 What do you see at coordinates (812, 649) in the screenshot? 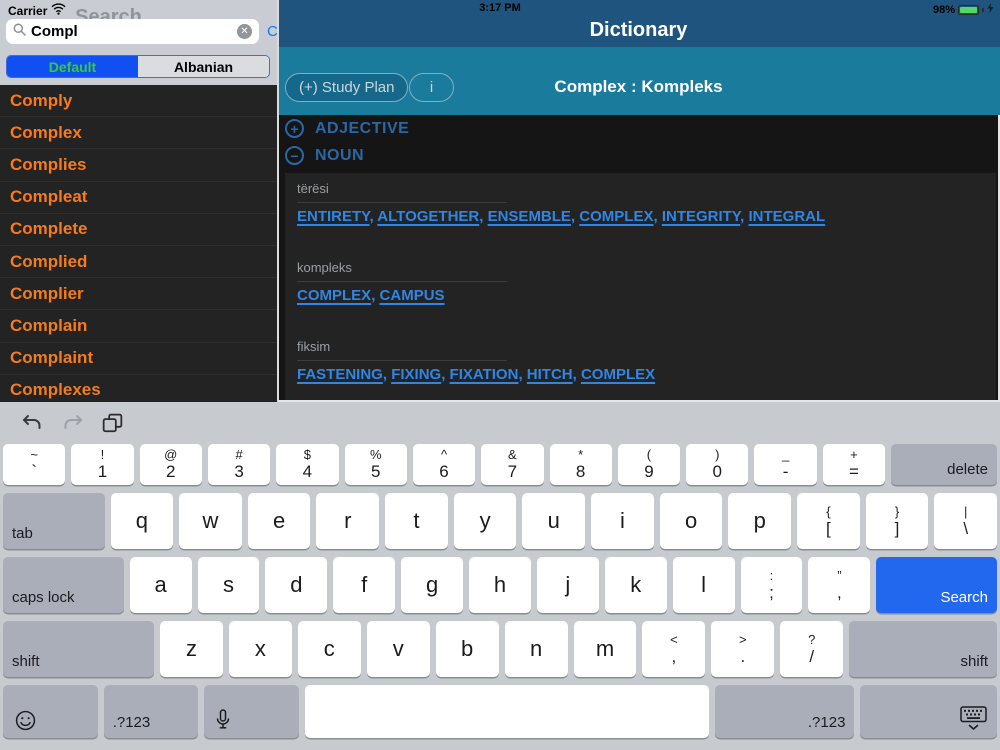
I see `key-/: ? /` at bounding box center [812, 649].